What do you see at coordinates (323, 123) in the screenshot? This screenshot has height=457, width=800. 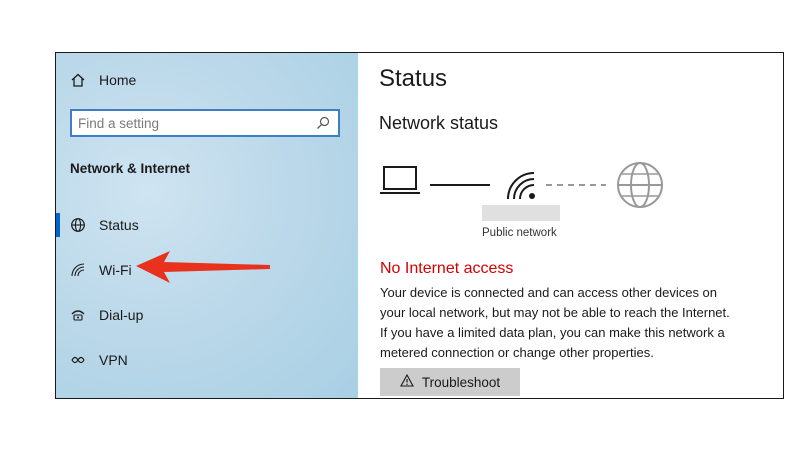 I see `search-icon` at bounding box center [323, 123].